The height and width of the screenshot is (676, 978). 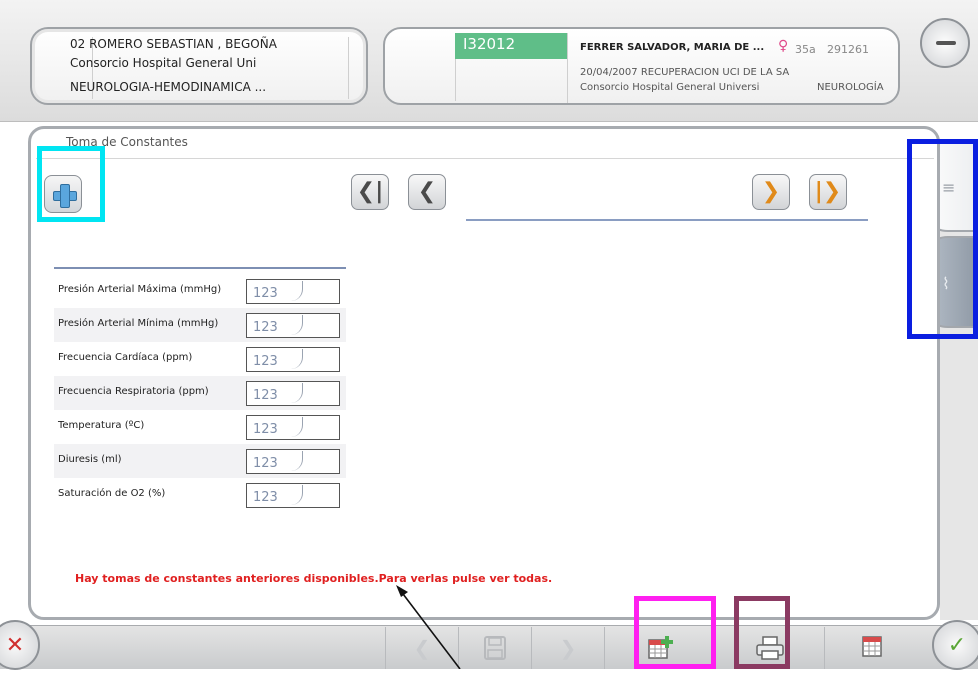 I want to click on printer-icon, so click(x=769, y=648).